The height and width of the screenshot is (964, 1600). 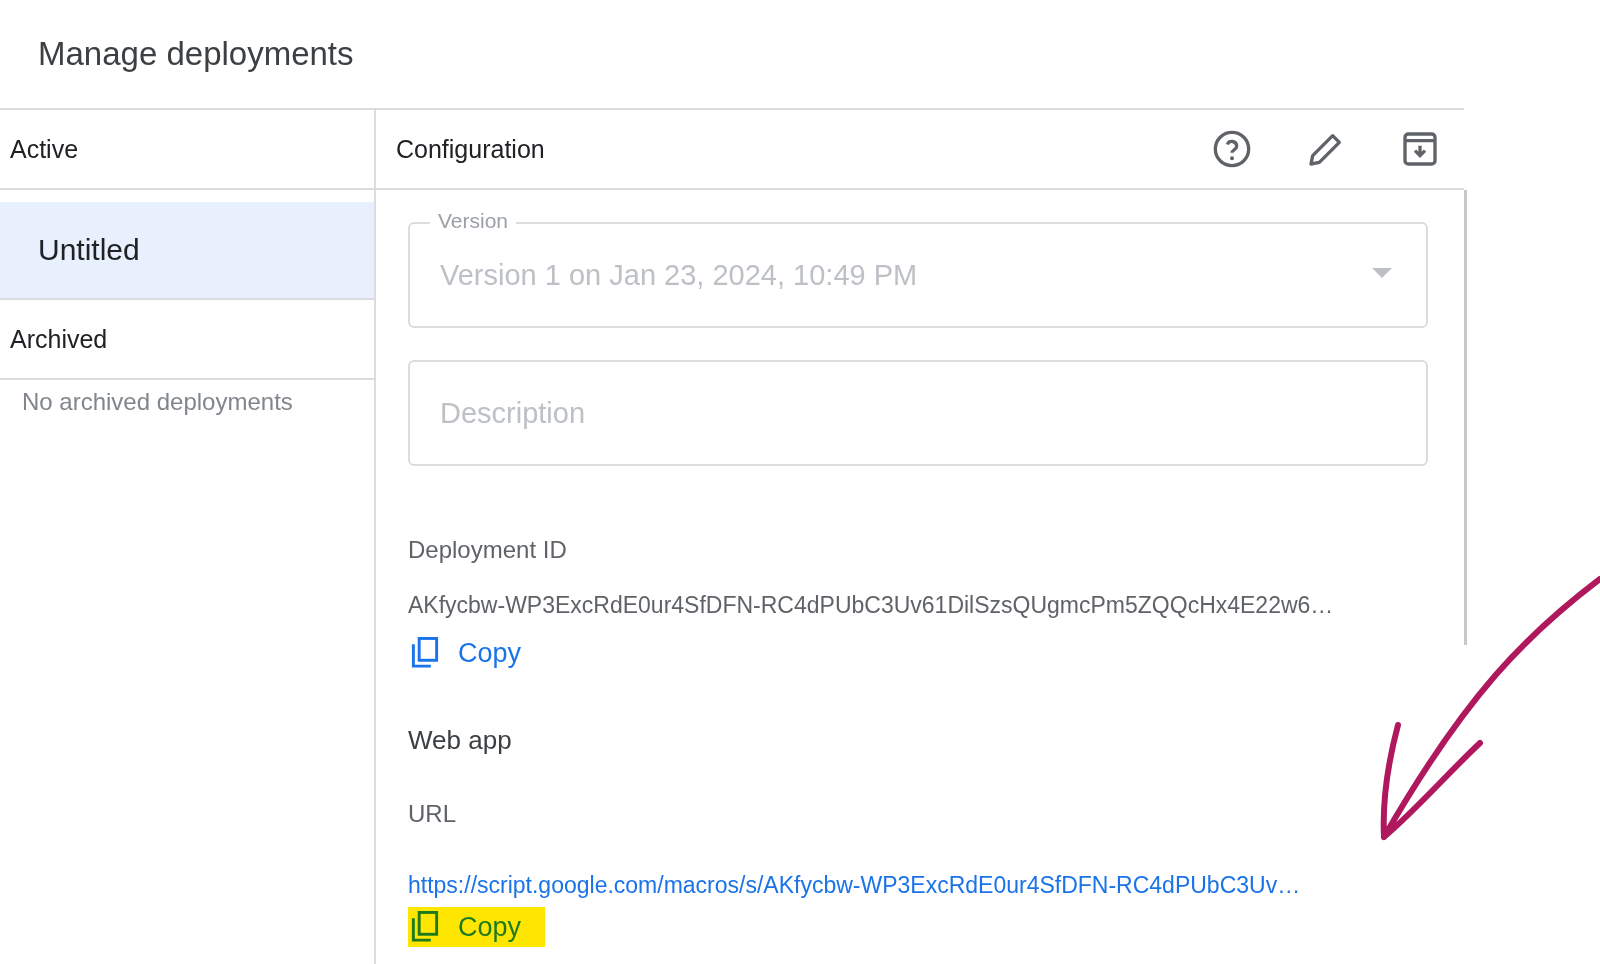 I want to click on field-label: URL, so click(x=432, y=814).